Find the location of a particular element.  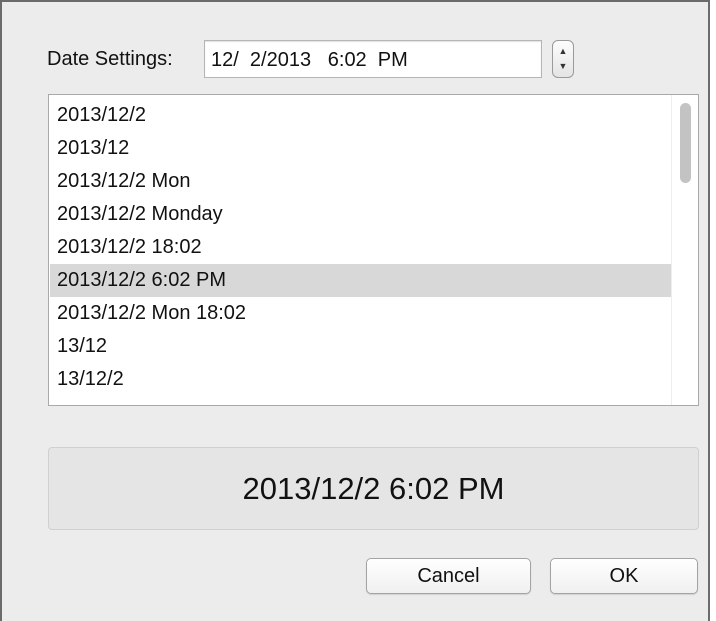

list-item: 13/12/2 is located at coordinates (360, 379).